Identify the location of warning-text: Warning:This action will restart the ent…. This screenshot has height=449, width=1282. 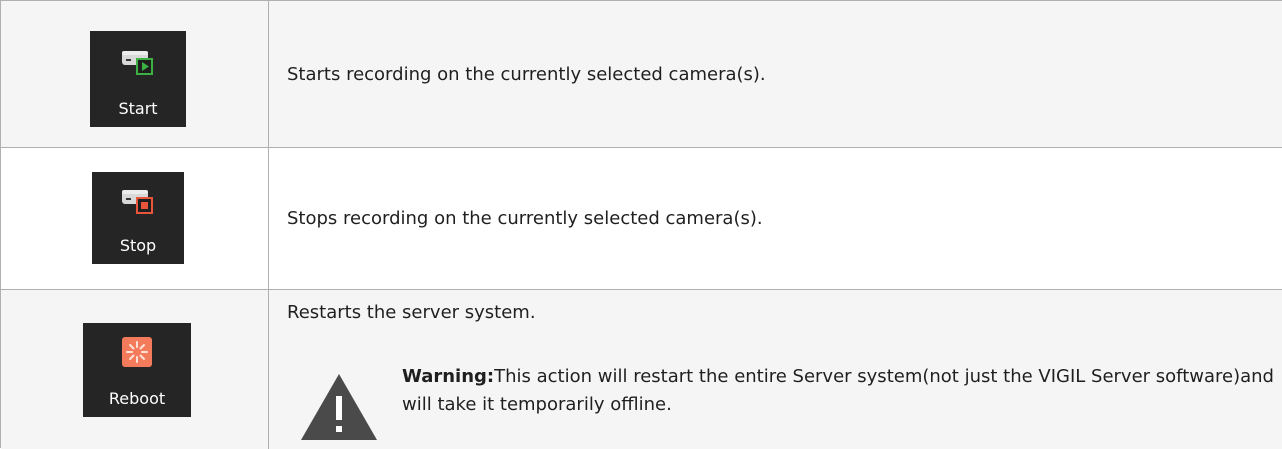
(842, 391).